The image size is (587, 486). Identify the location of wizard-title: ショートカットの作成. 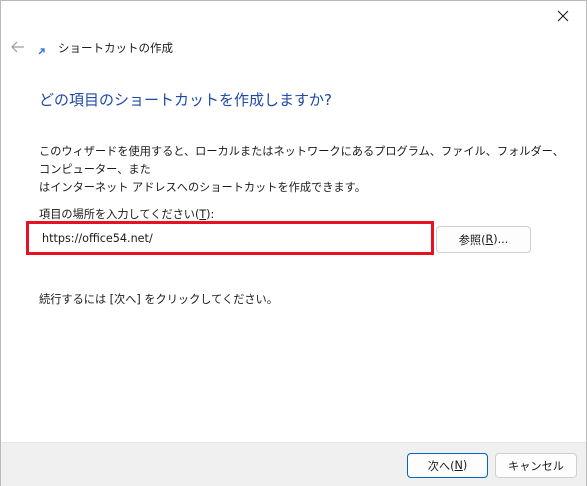
(115, 48).